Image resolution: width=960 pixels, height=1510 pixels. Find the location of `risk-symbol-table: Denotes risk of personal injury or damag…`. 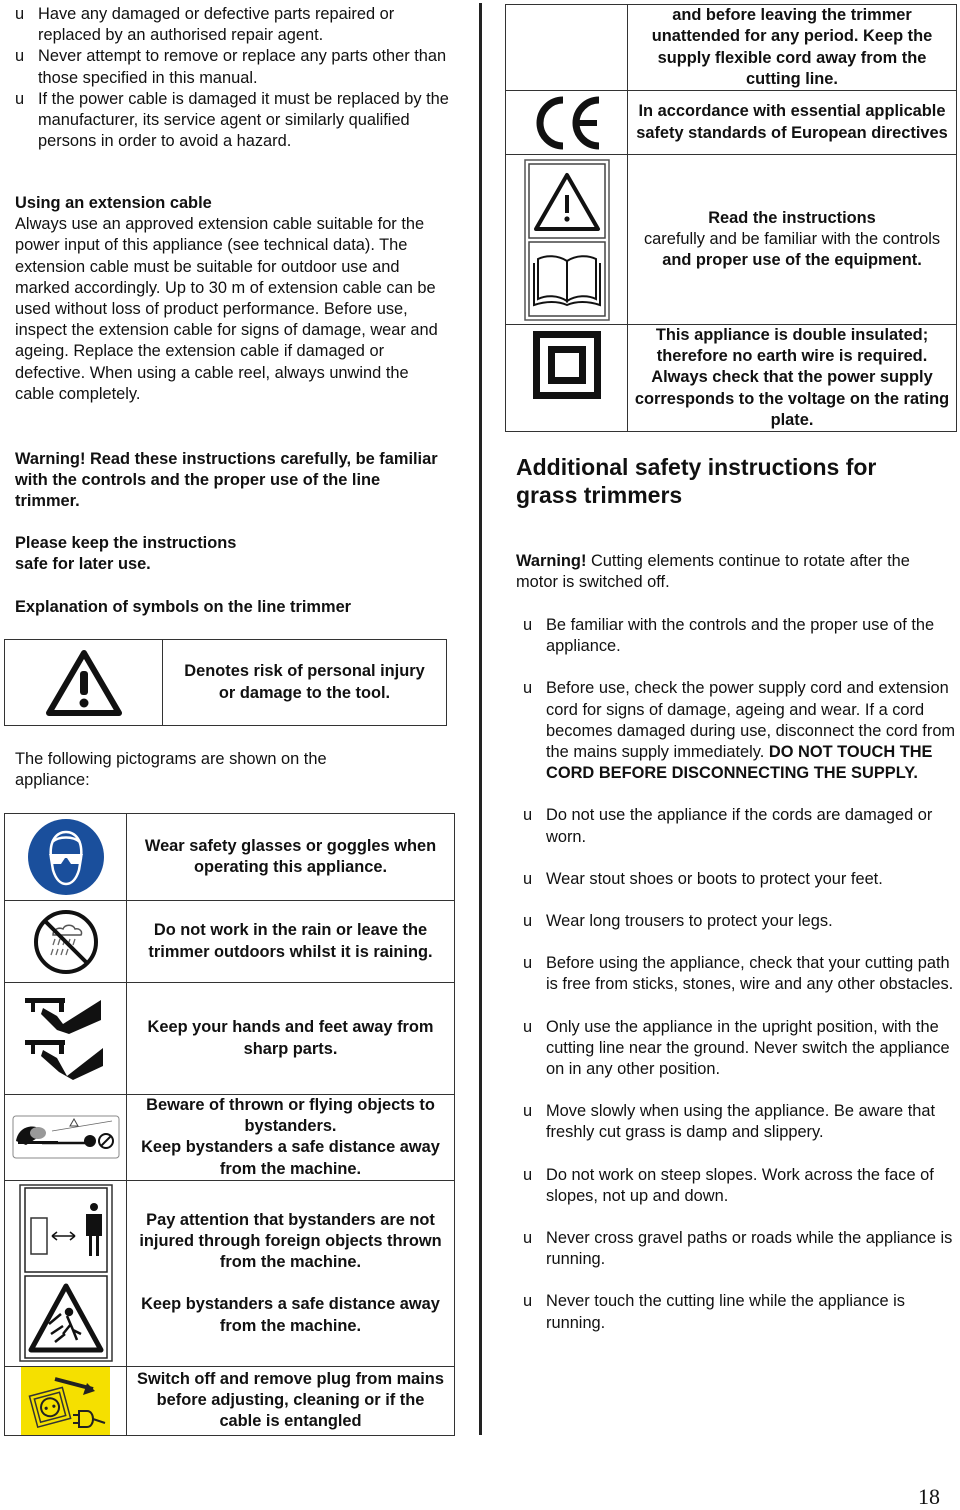

risk-symbol-table: Denotes risk of personal injury or damag… is located at coordinates (225, 682).